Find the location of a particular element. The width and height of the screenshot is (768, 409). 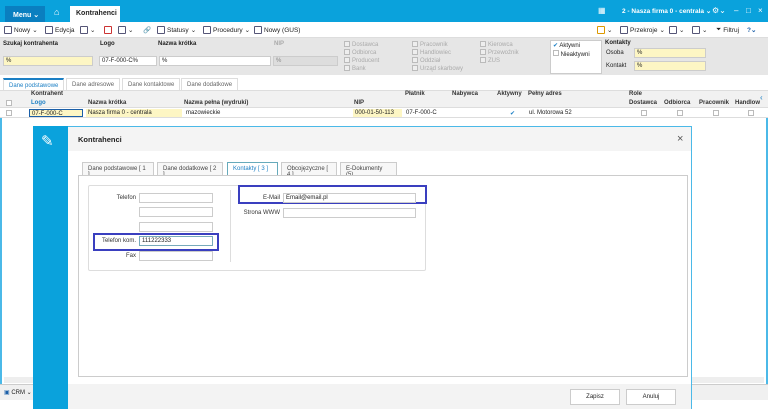

cell-full-name: mazowieckie is located at coordinates (203, 113).